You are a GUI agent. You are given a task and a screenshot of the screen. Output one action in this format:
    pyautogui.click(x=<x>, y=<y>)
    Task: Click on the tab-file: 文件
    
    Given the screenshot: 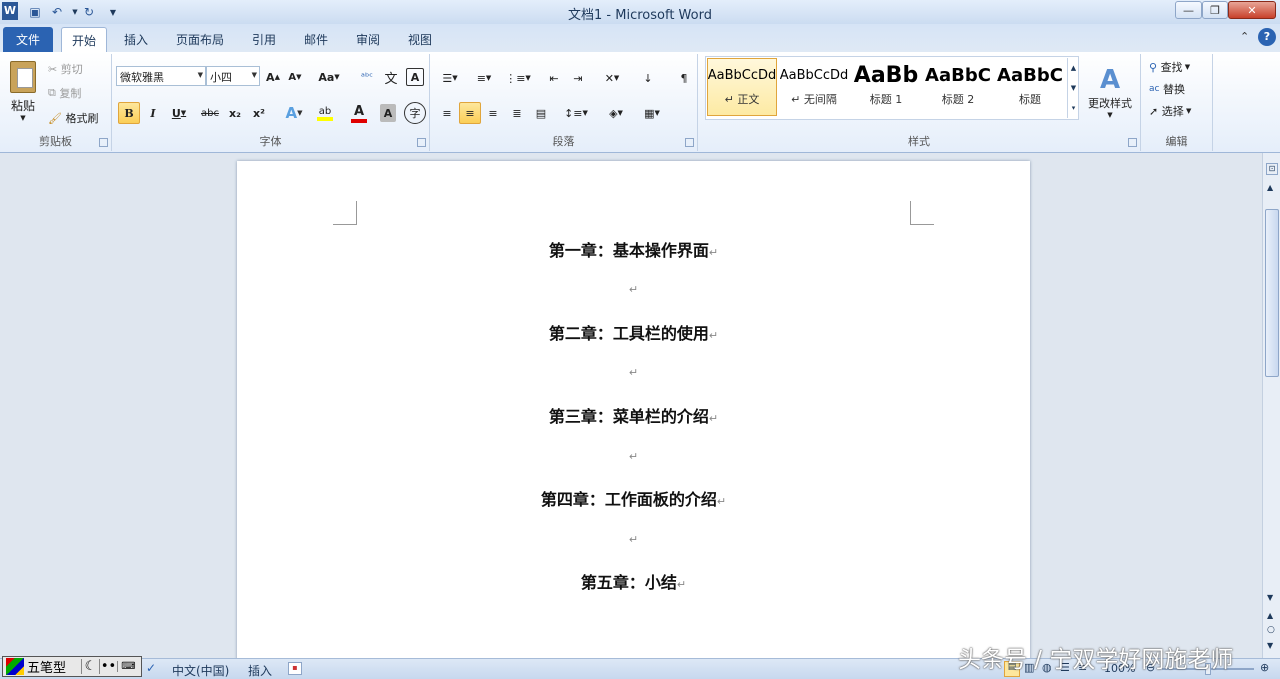 What is the action you would take?
    pyautogui.click(x=28, y=39)
    